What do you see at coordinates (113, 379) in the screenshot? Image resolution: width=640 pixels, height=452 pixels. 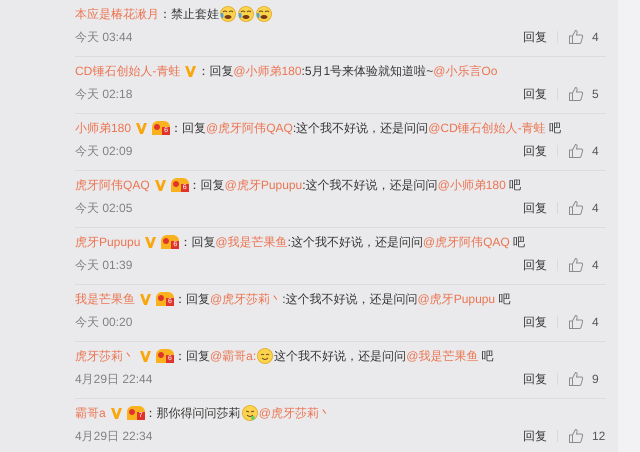 I see `comment-time: 4月29日 22:44` at bounding box center [113, 379].